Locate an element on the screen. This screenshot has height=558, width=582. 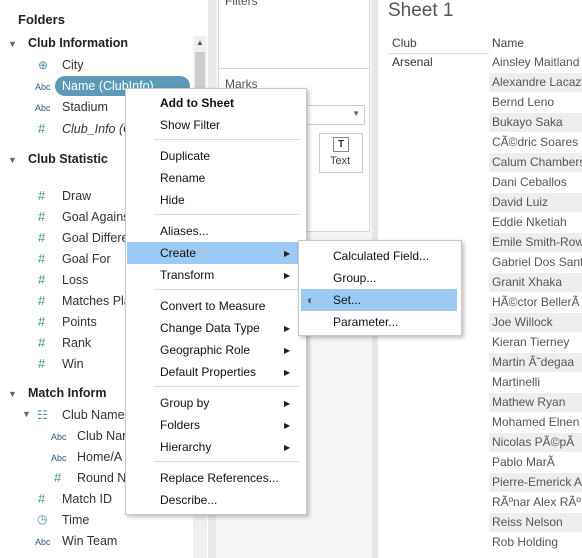
field-goal-for: Goal For is located at coordinates (86, 259).